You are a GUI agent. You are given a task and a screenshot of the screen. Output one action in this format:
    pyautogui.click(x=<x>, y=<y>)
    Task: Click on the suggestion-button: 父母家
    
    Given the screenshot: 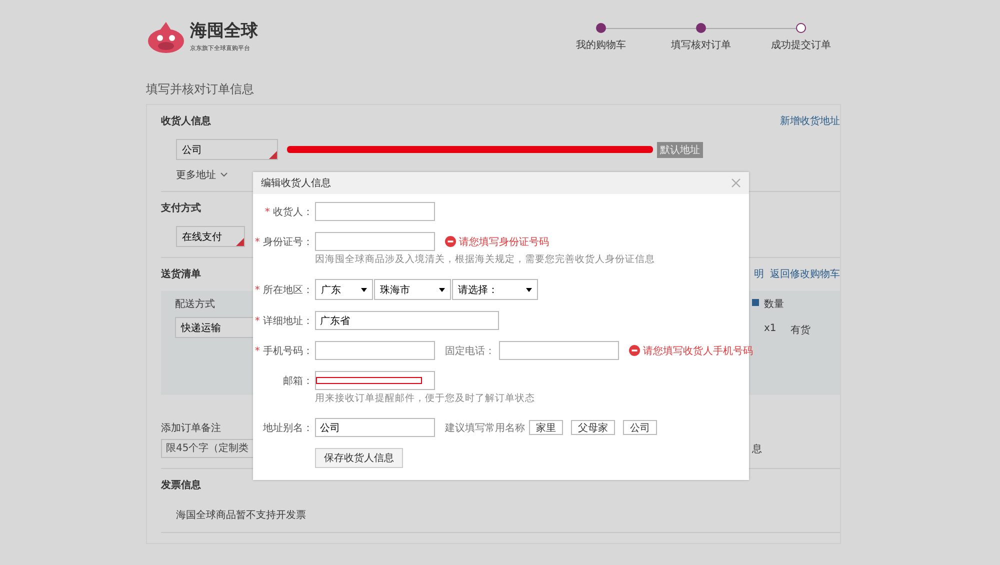 What is the action you would take?
    pyautogui.click(x=593, y=427)
    